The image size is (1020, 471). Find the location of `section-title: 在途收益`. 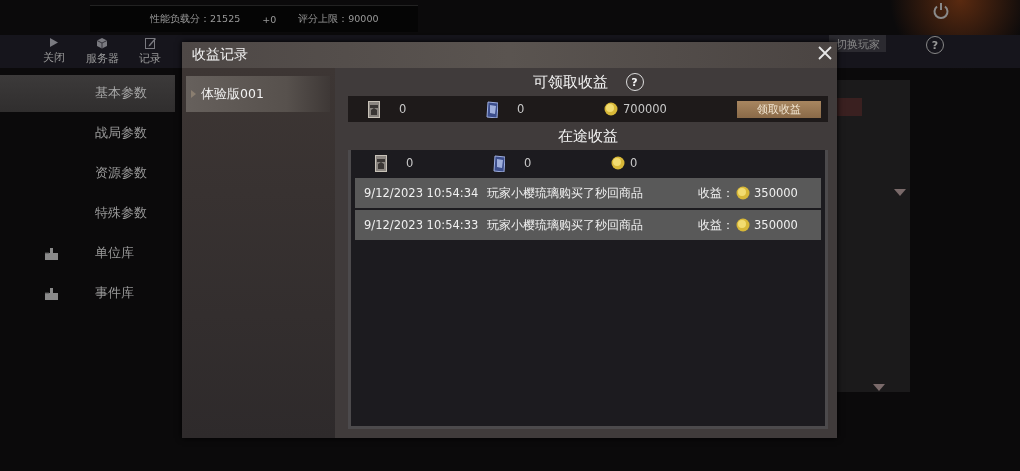

section-title: 在途收益 is located at coordinates (588, 136).